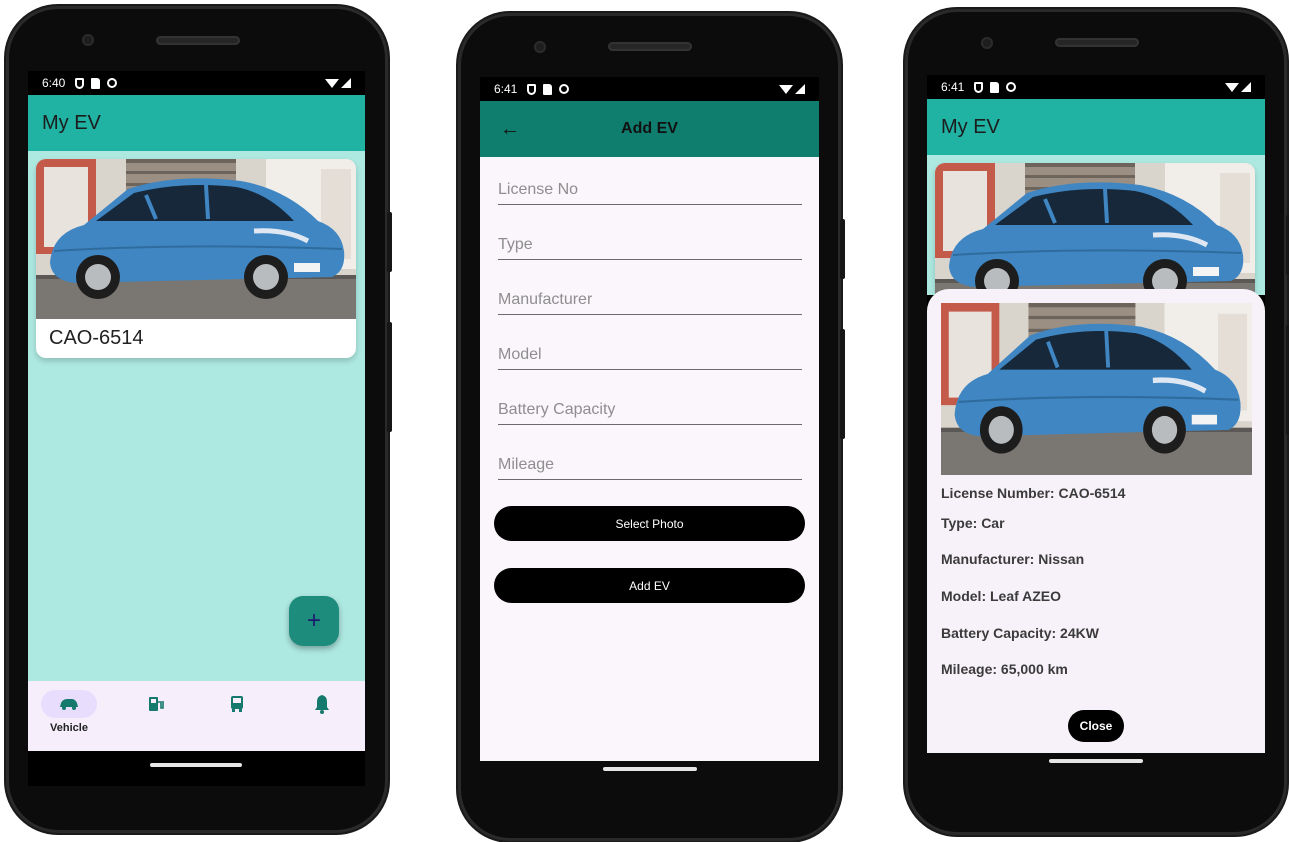 The height and width of the screenshot is (842, 1289). I want to click on app-bar: ← Add EV, so click(649, 129).